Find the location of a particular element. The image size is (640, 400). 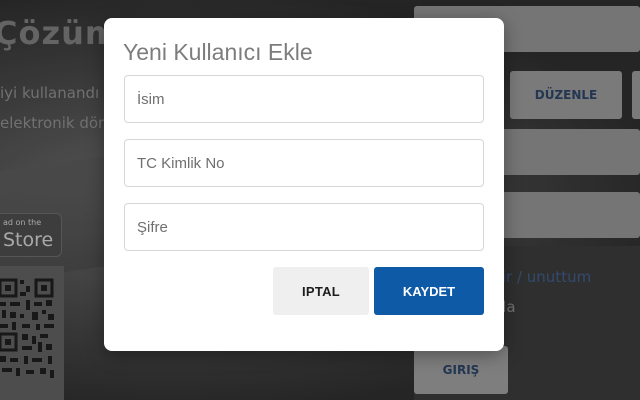

cancel-button: IPTAL is located at coordinates (321, 291).